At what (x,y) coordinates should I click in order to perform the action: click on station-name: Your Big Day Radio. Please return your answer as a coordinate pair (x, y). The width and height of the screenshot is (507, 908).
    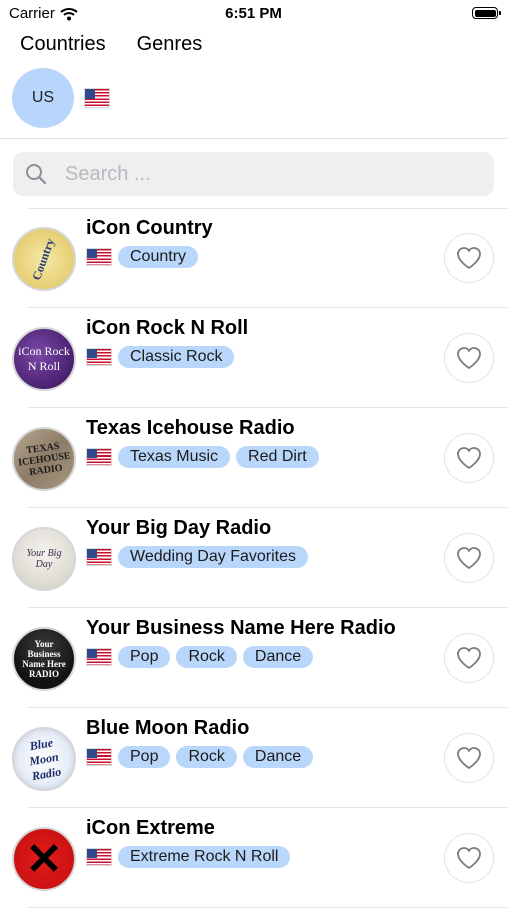
    Looking at the image, I should click on (179, 528).